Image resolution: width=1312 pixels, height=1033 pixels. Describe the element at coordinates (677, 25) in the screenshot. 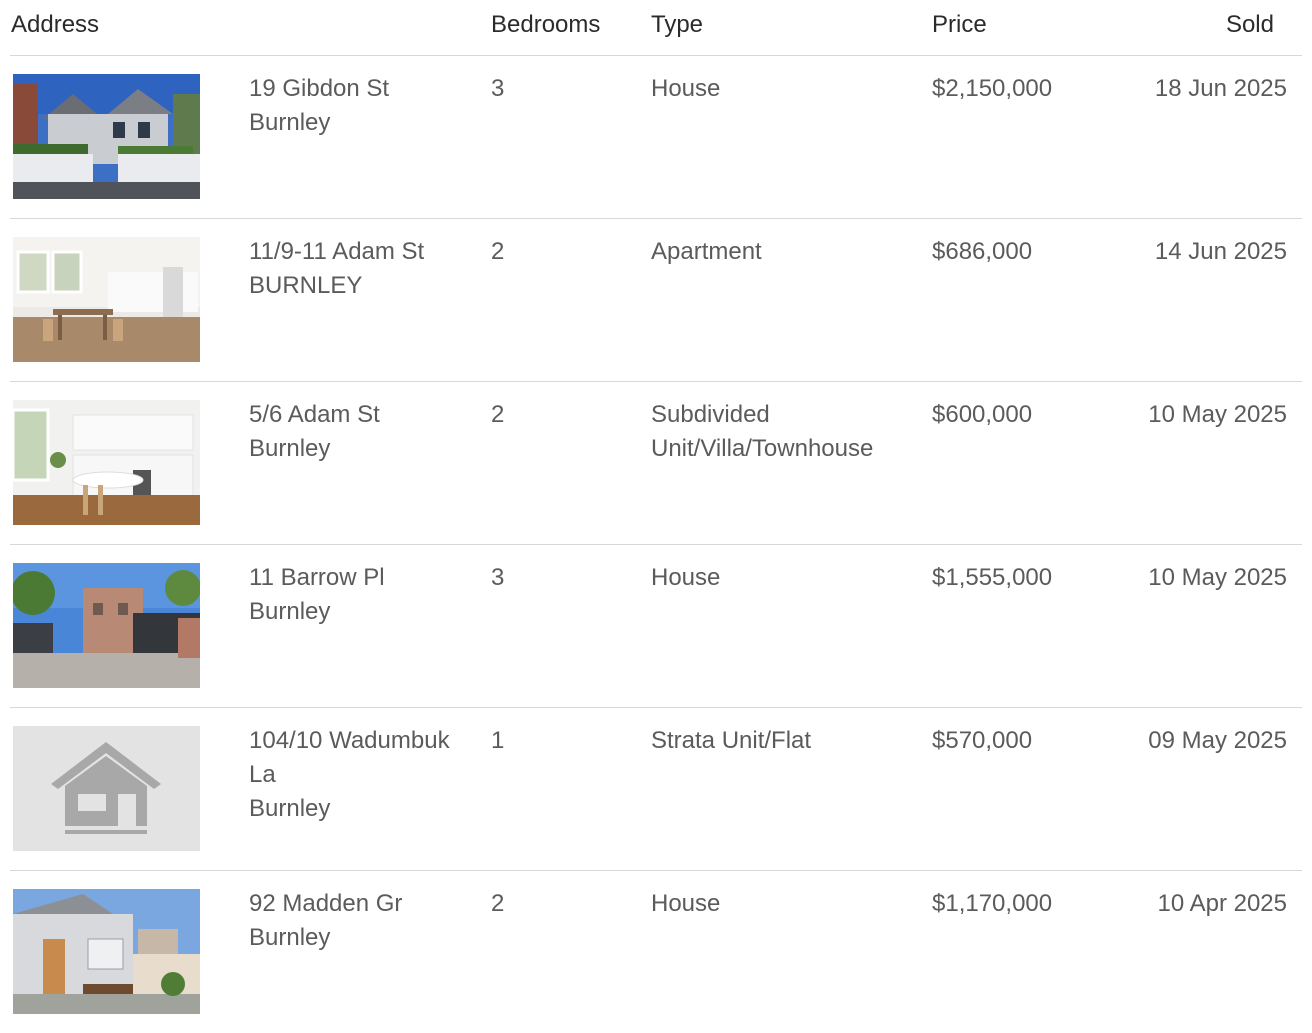

I see `column-header-type: Type` at that location.